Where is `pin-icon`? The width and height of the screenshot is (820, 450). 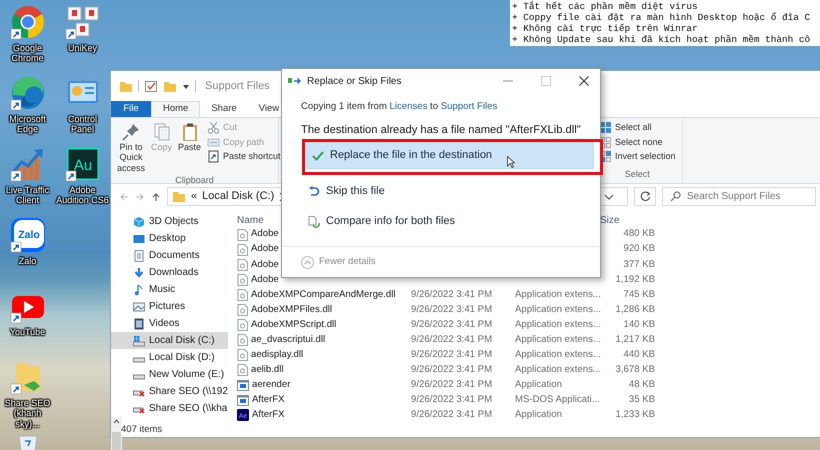
pin-icon is located at coordinates (131, 132).